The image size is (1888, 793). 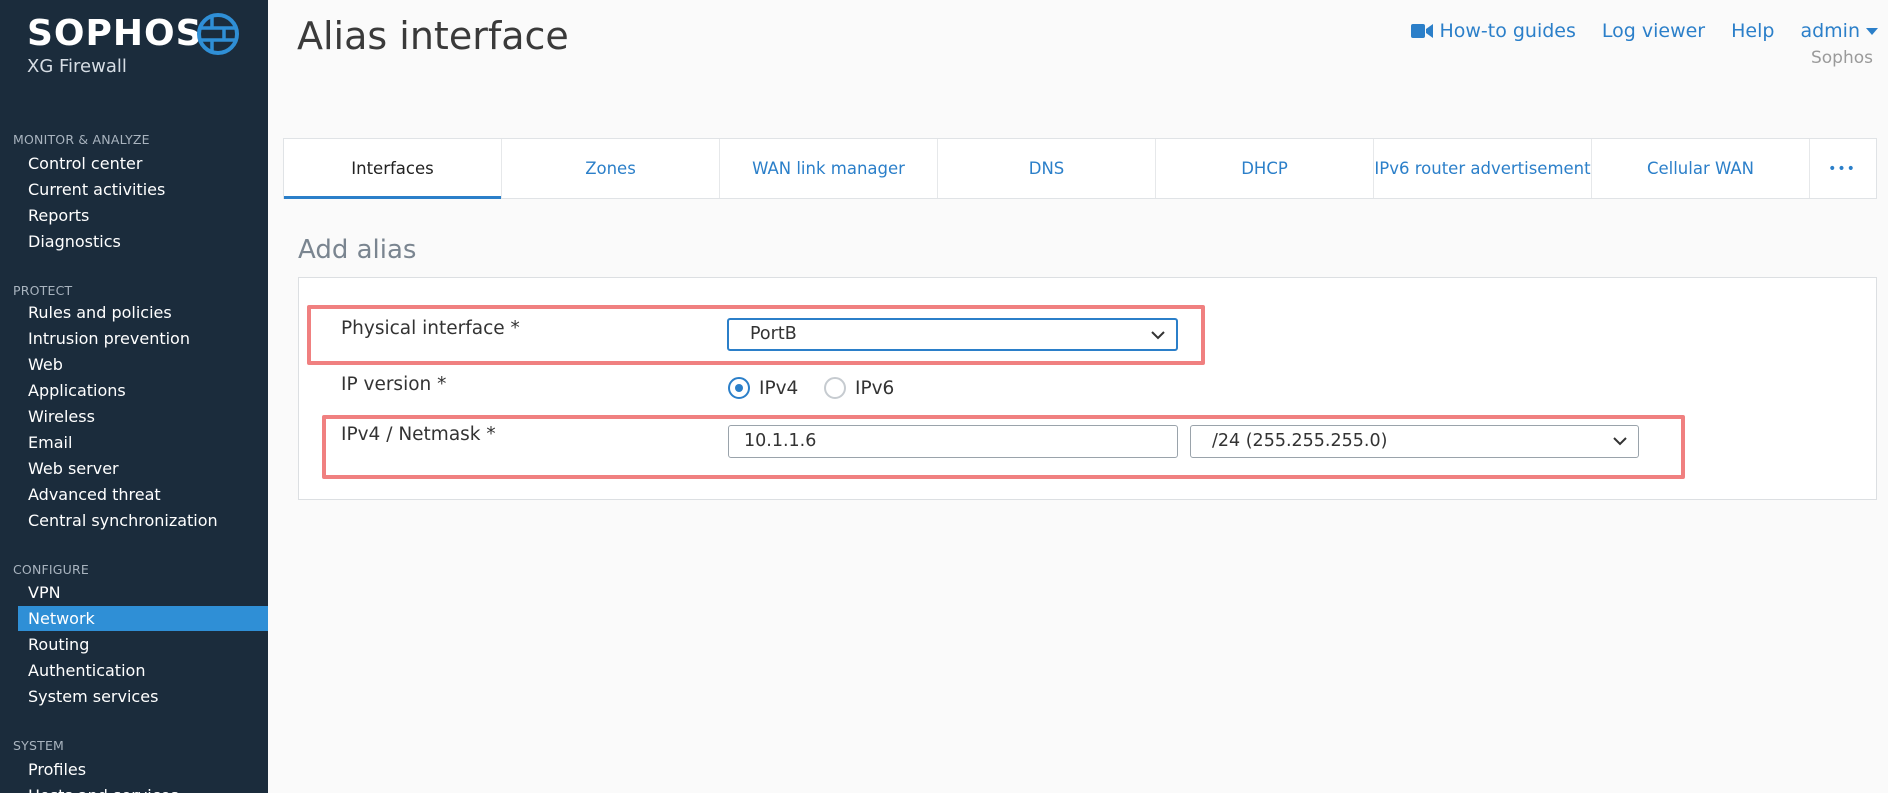 I want to click on netmask-select: /24 (255.255.255.0), so click(x=1414, y=441).